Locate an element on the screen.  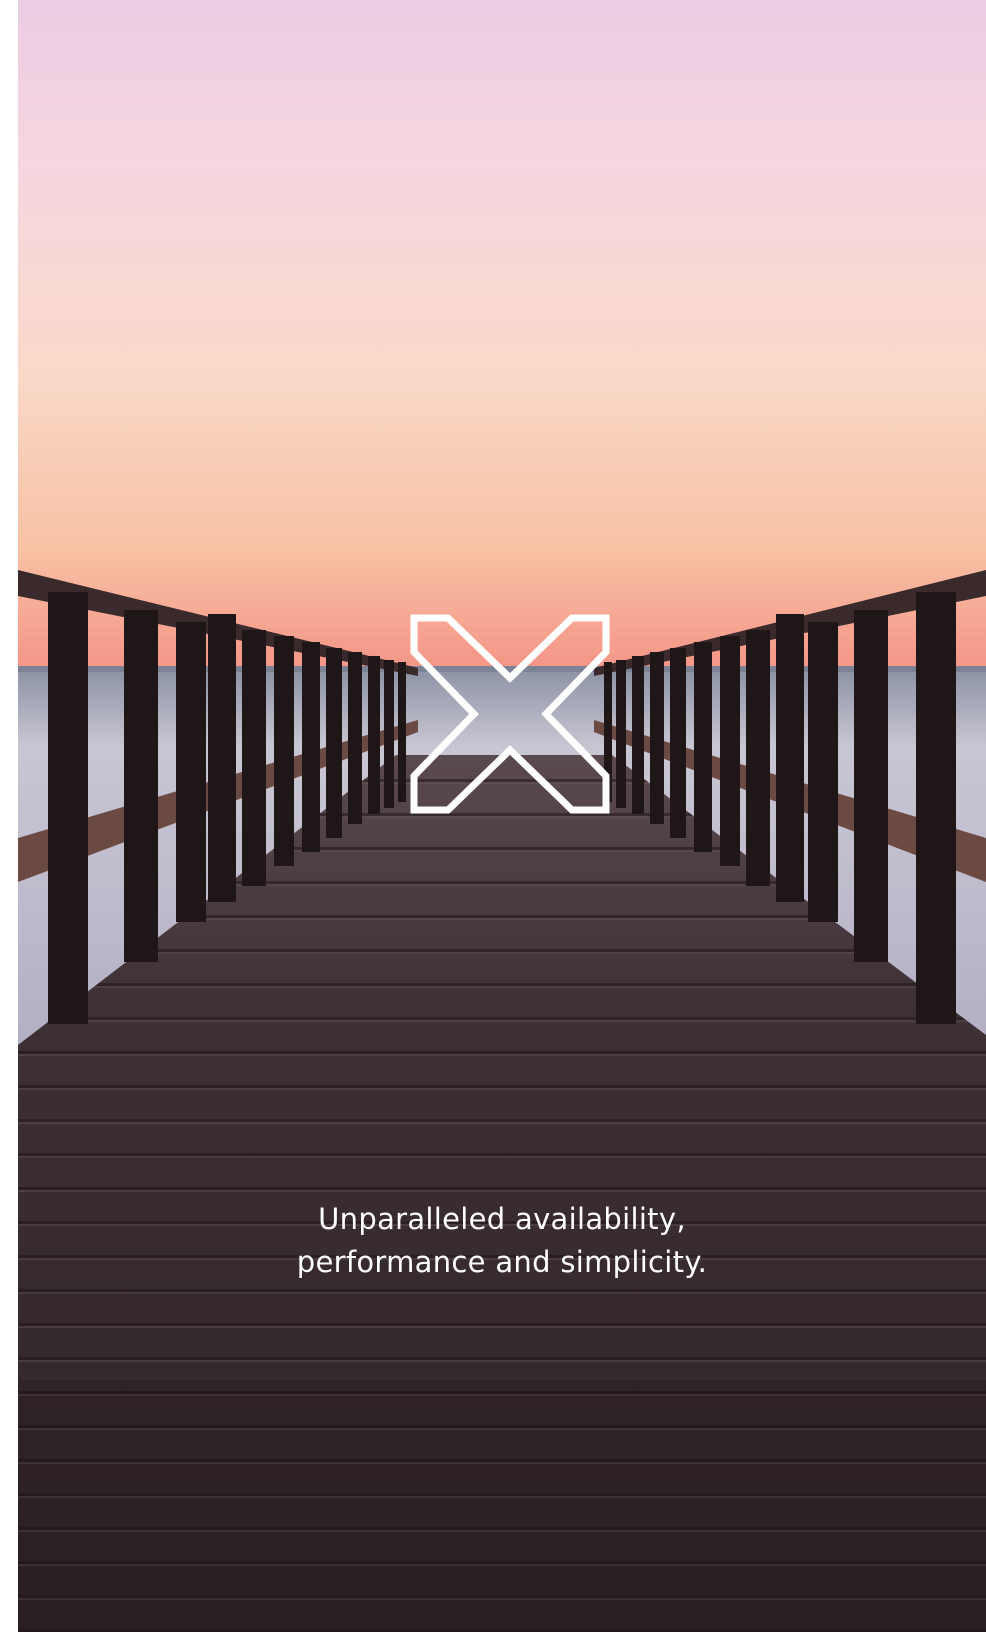
tagline-line-1: Unparalleled availability, is located at coordinates (502, 1219).